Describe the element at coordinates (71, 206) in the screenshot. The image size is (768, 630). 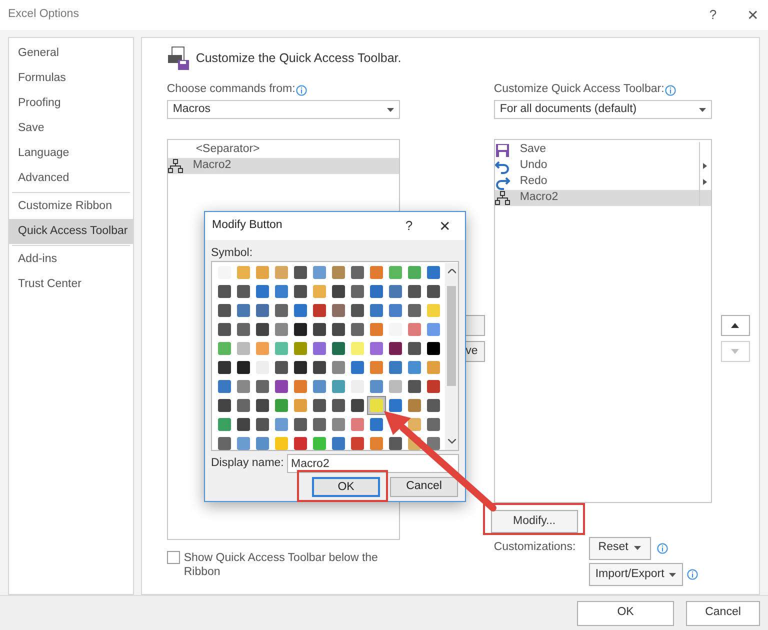
I see `sidebar-item: Customize Ribbon` at that location.